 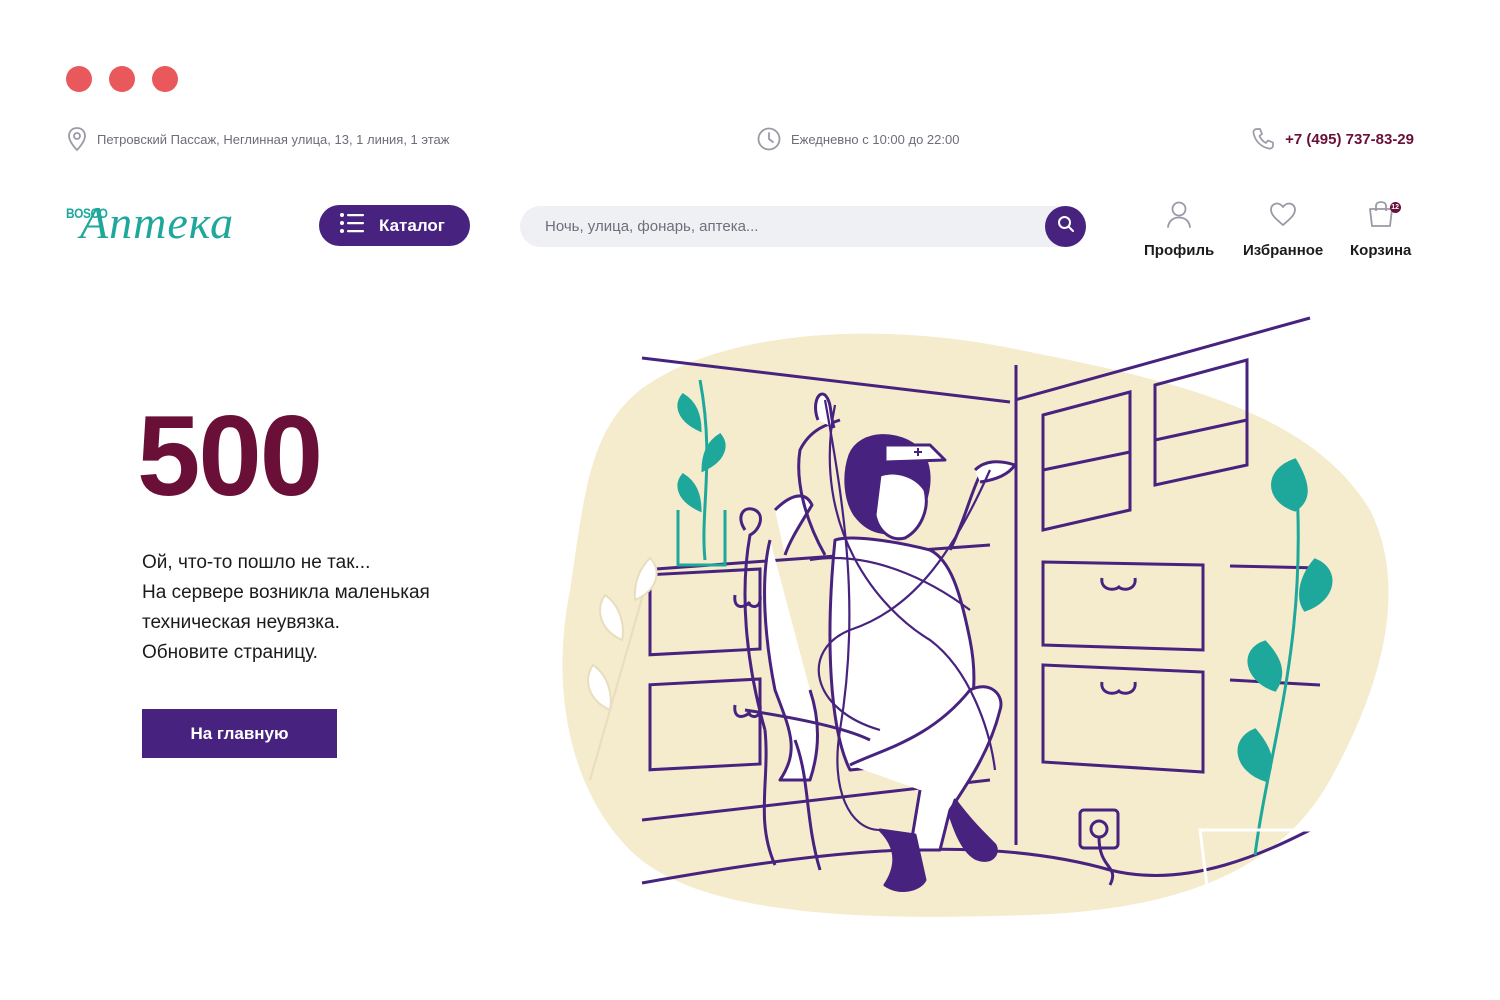 What do you see at coordinates (239, 733) in the screenshot?
I see `home-button: На главную` at bounding box center [239, 733].